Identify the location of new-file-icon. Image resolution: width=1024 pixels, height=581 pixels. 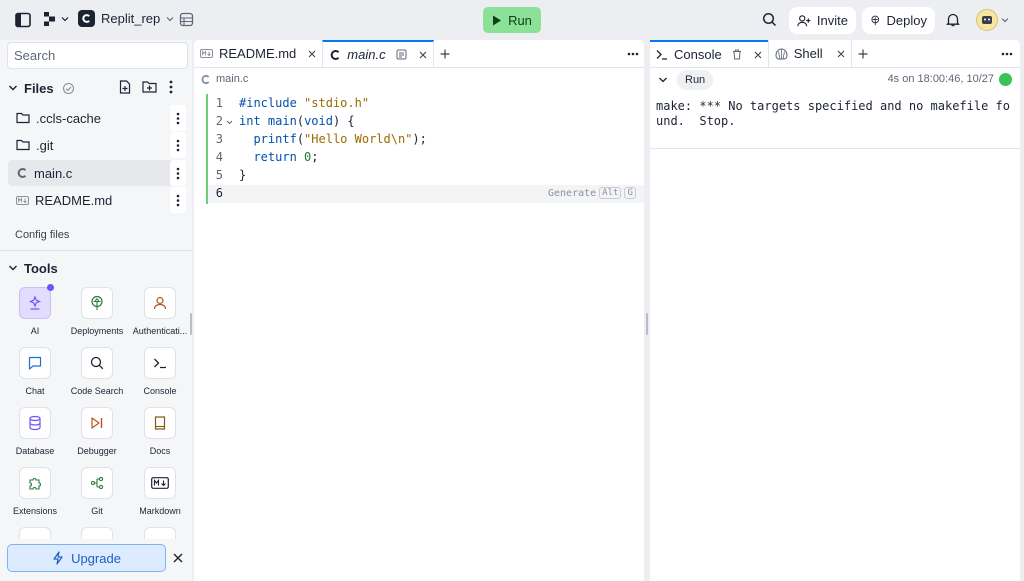
(125, 87).